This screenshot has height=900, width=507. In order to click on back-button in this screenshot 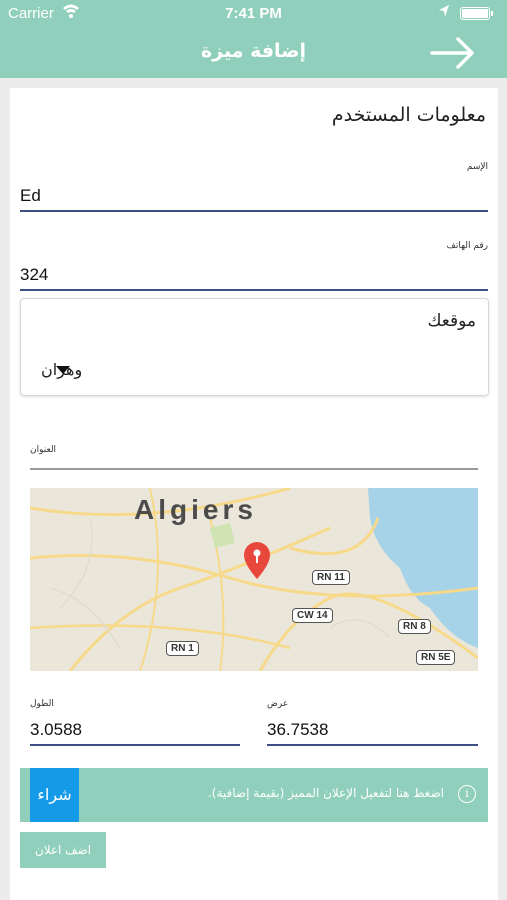, I will do `click(453, 53)`.